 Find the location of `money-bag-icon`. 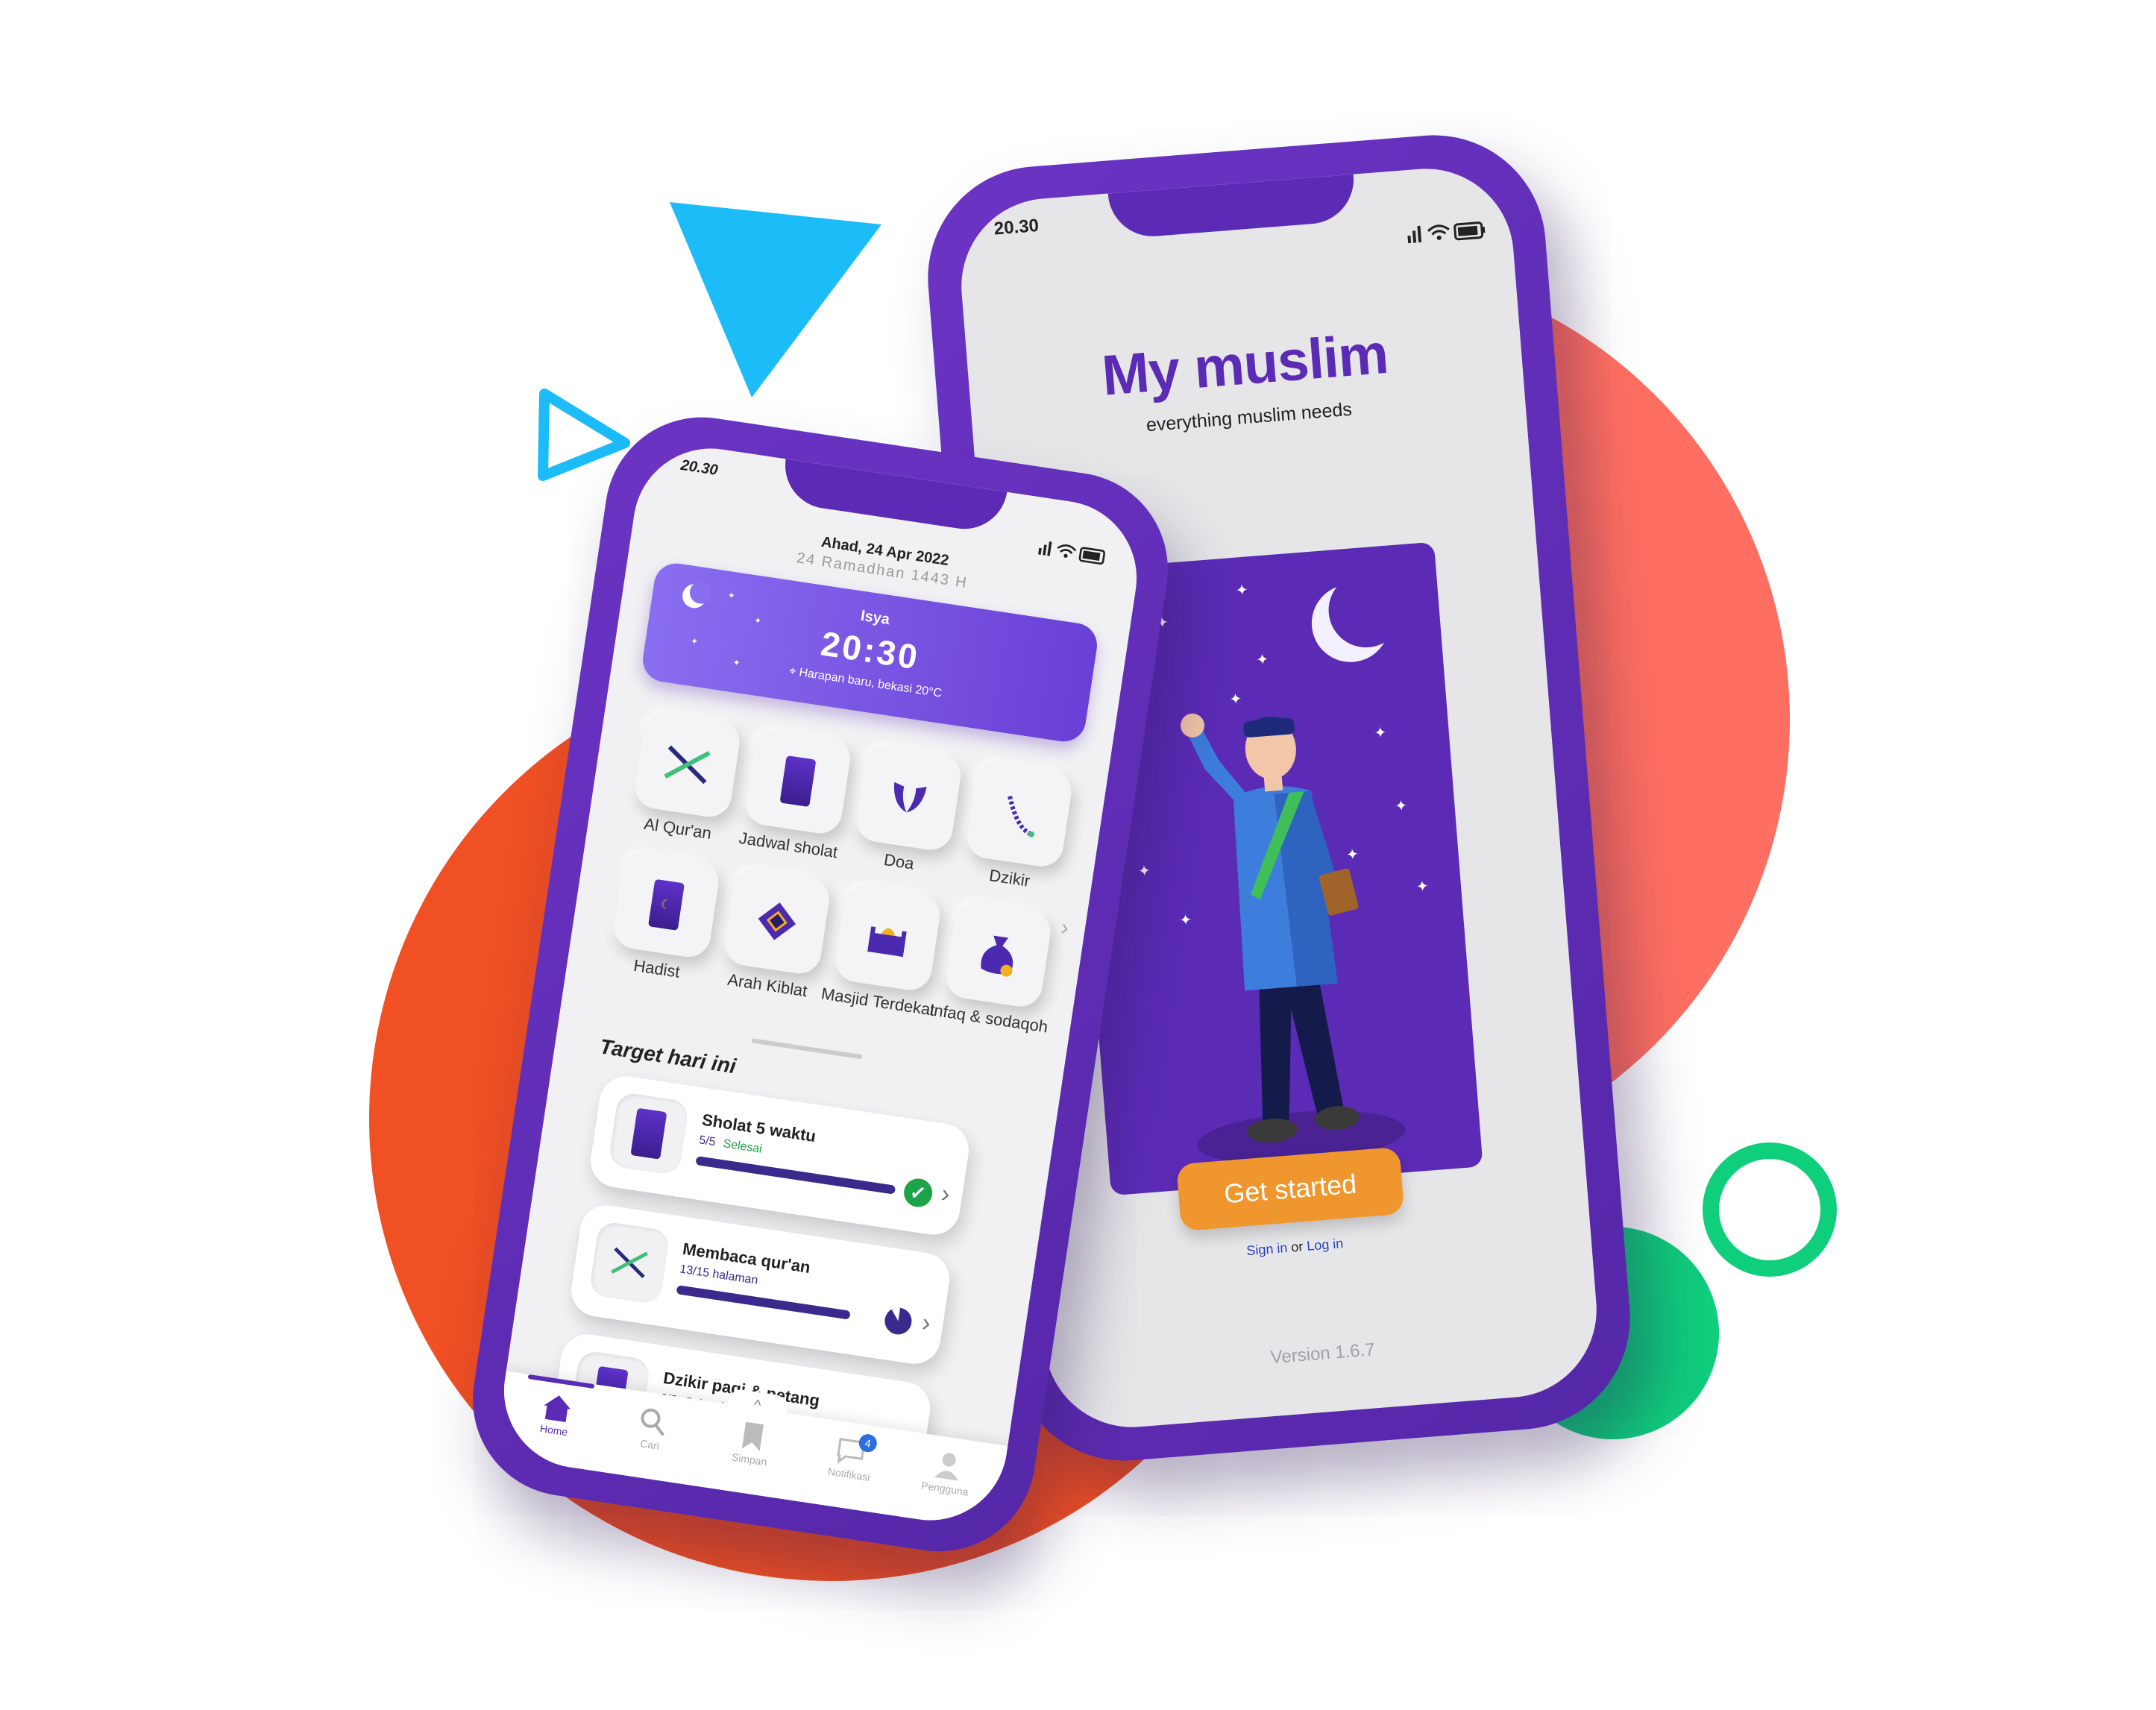

money-bag-icon is located at coordinates (997, 956).